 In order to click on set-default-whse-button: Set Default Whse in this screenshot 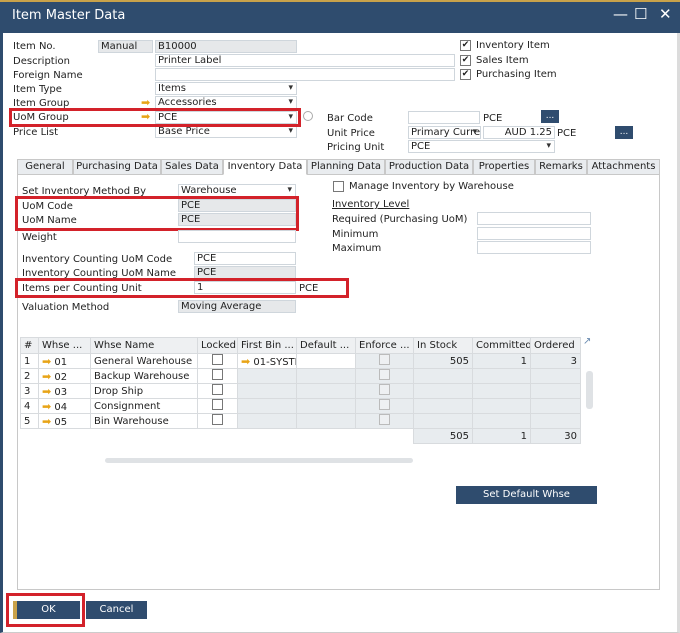, I will do `click(526, 495)`.